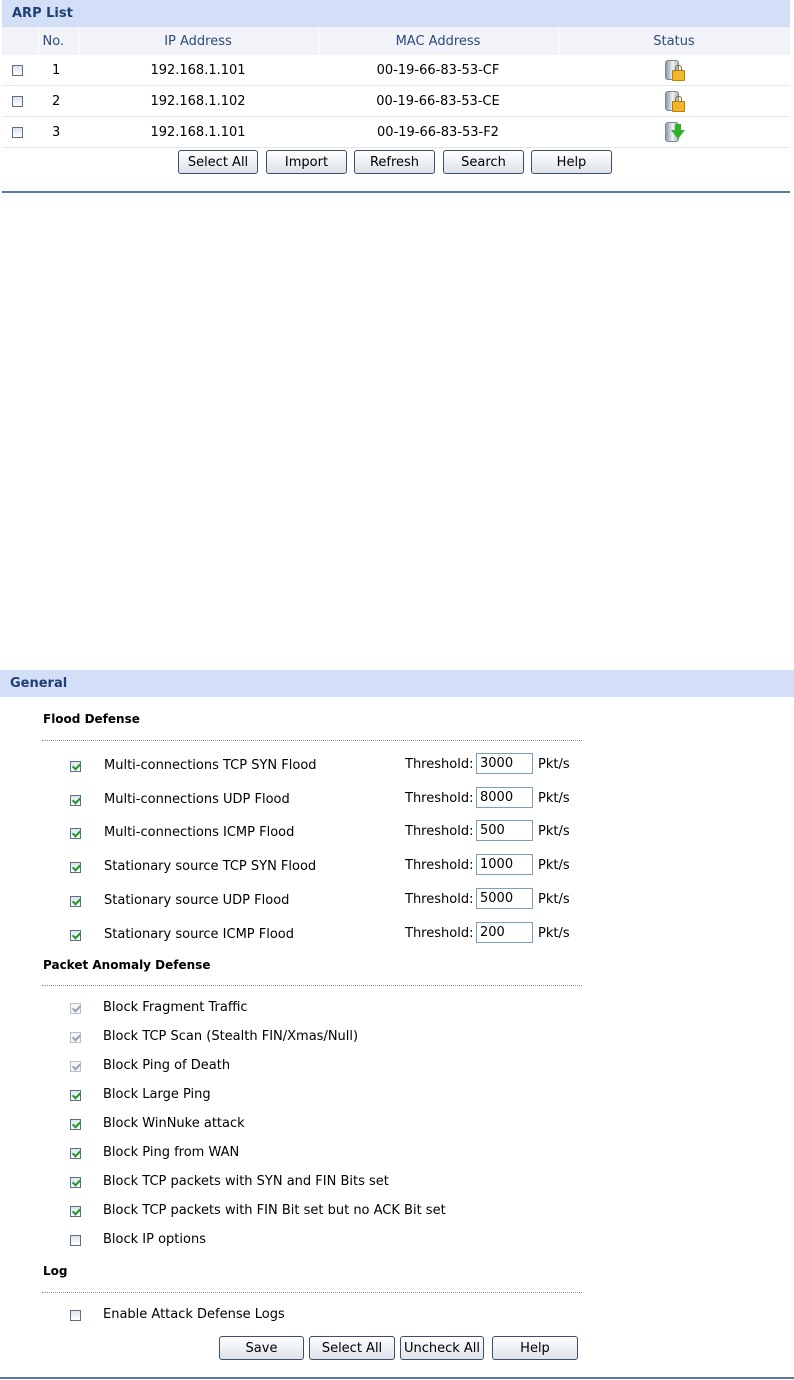 The width and height of the screenshot is (794, 1380). I want to click on row-mac: 00-19-66-83-53-CF, so click(438, 70).